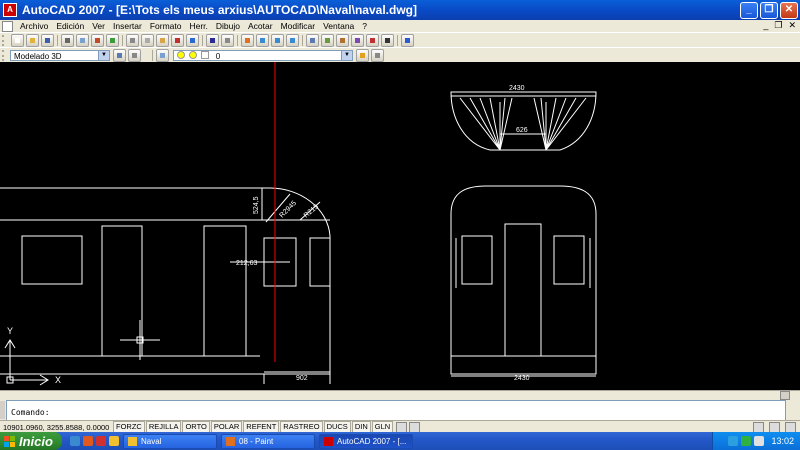 The image size is (800, 450). What do you see at coordinates (517, 88) in the screenshot?
I see `dim-top-width: 2430` at bounding box center [517, 88].